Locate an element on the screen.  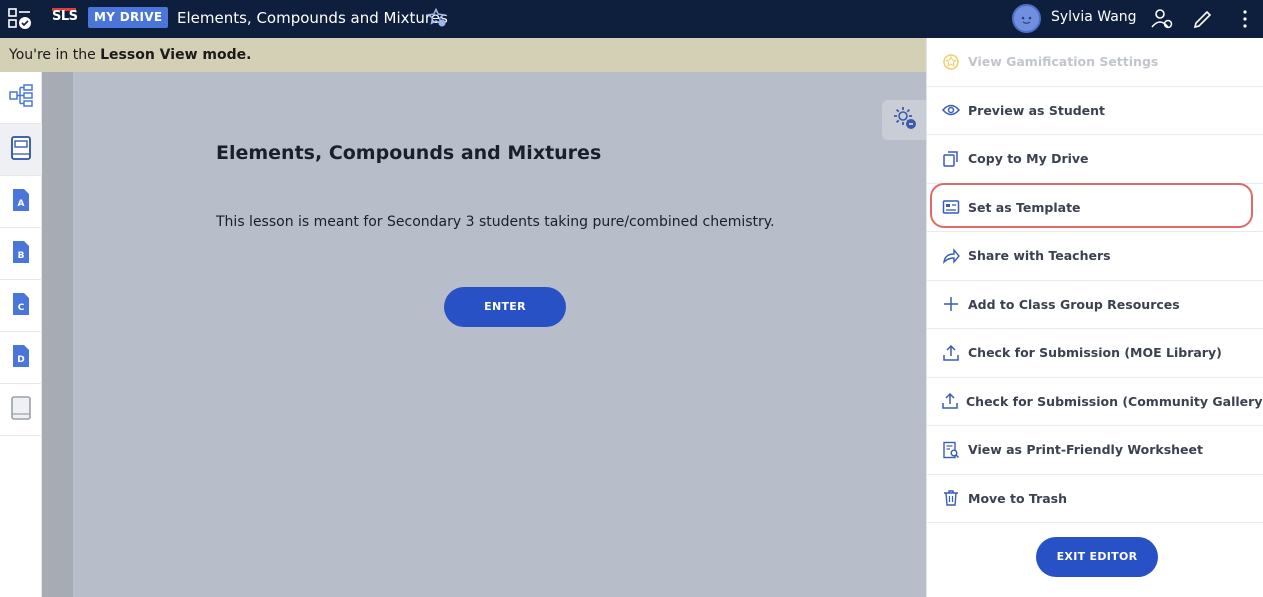
sidebar-item-section-c: C is located at coordinates (21, 306).